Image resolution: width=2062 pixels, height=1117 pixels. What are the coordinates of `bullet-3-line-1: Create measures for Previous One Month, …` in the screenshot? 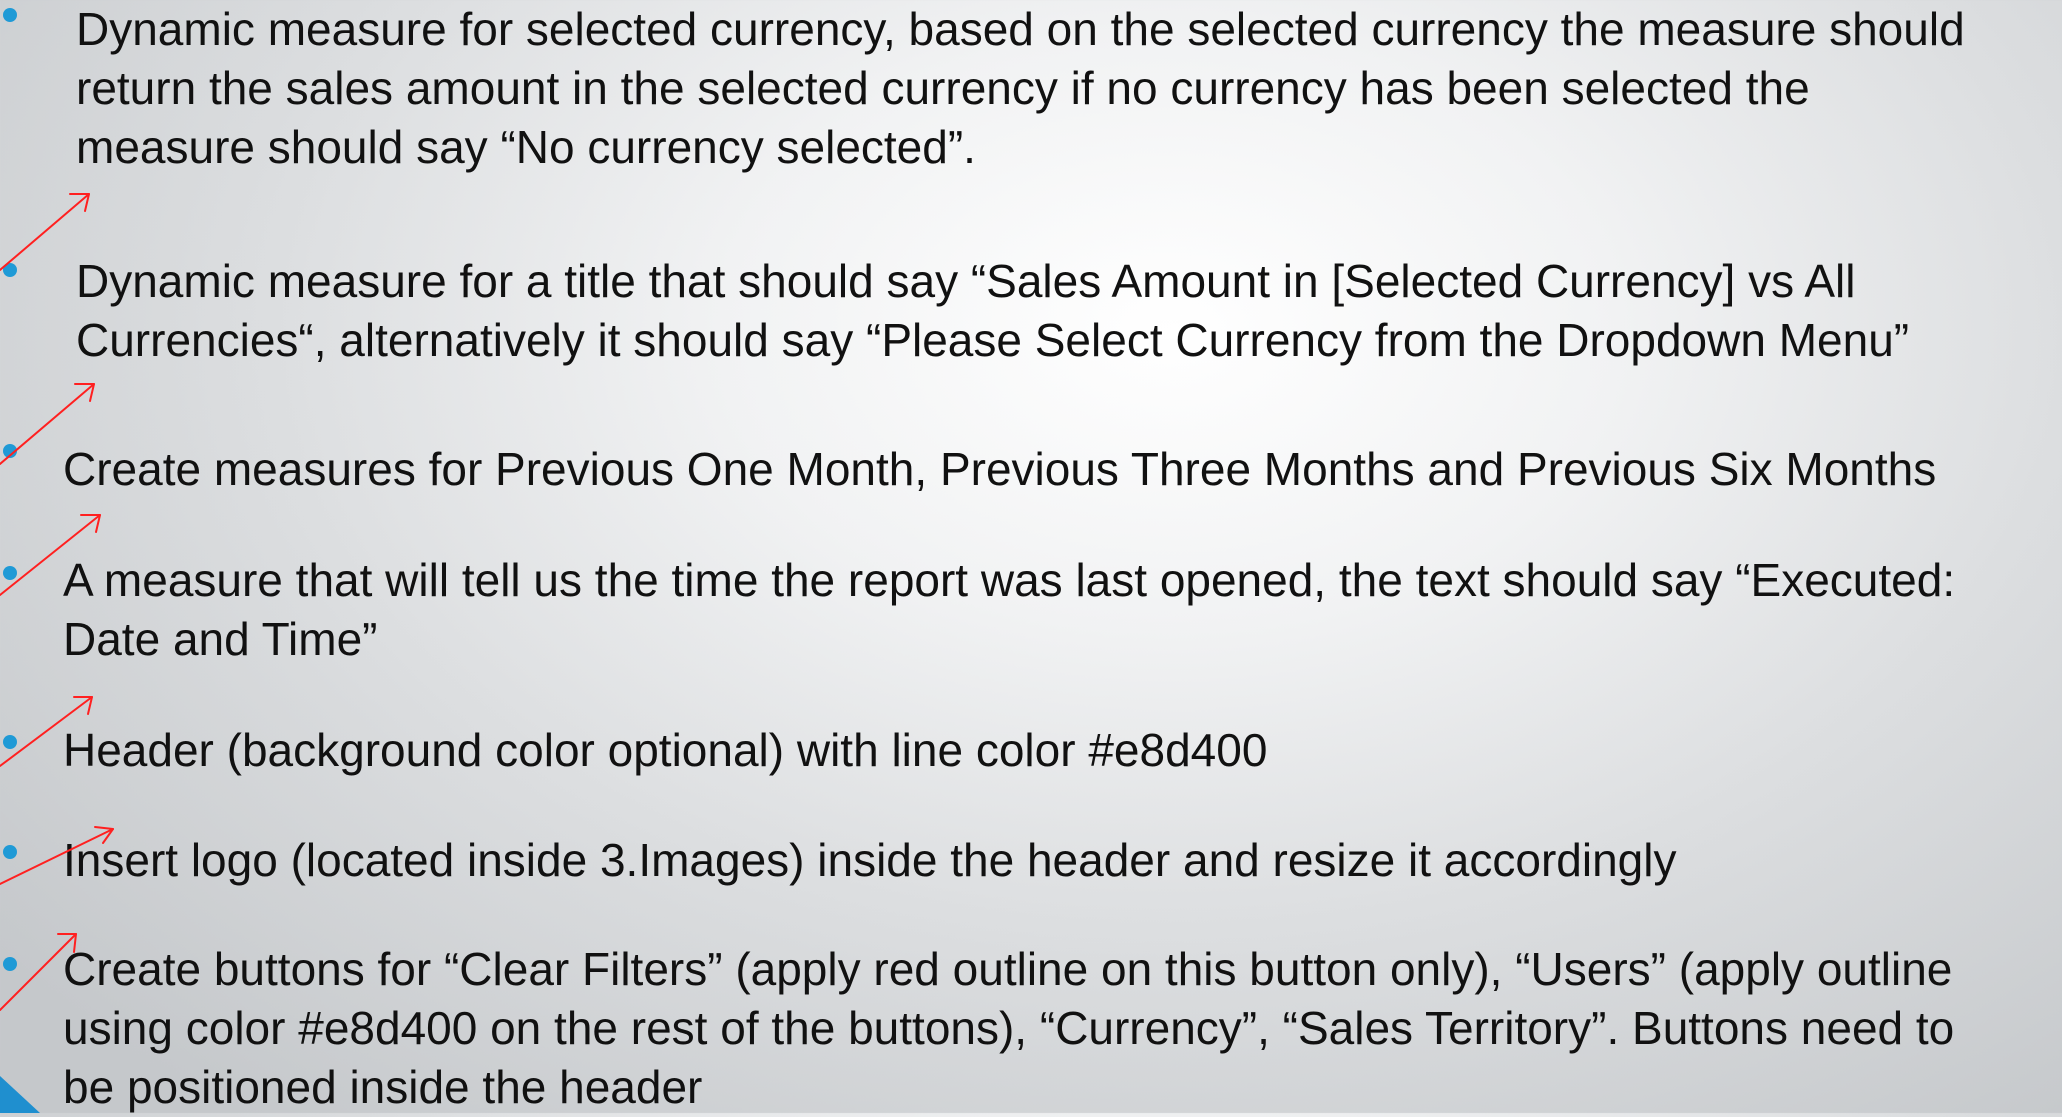 It's located at (1000, 469).